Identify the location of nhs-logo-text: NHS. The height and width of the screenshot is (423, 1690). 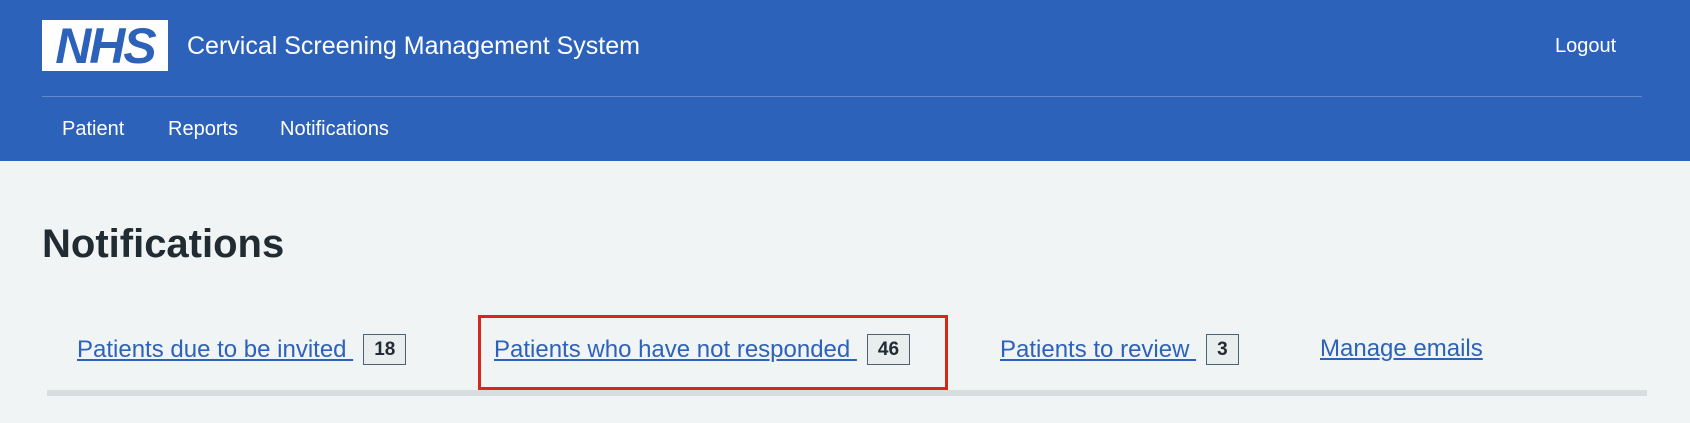
(106, 45).